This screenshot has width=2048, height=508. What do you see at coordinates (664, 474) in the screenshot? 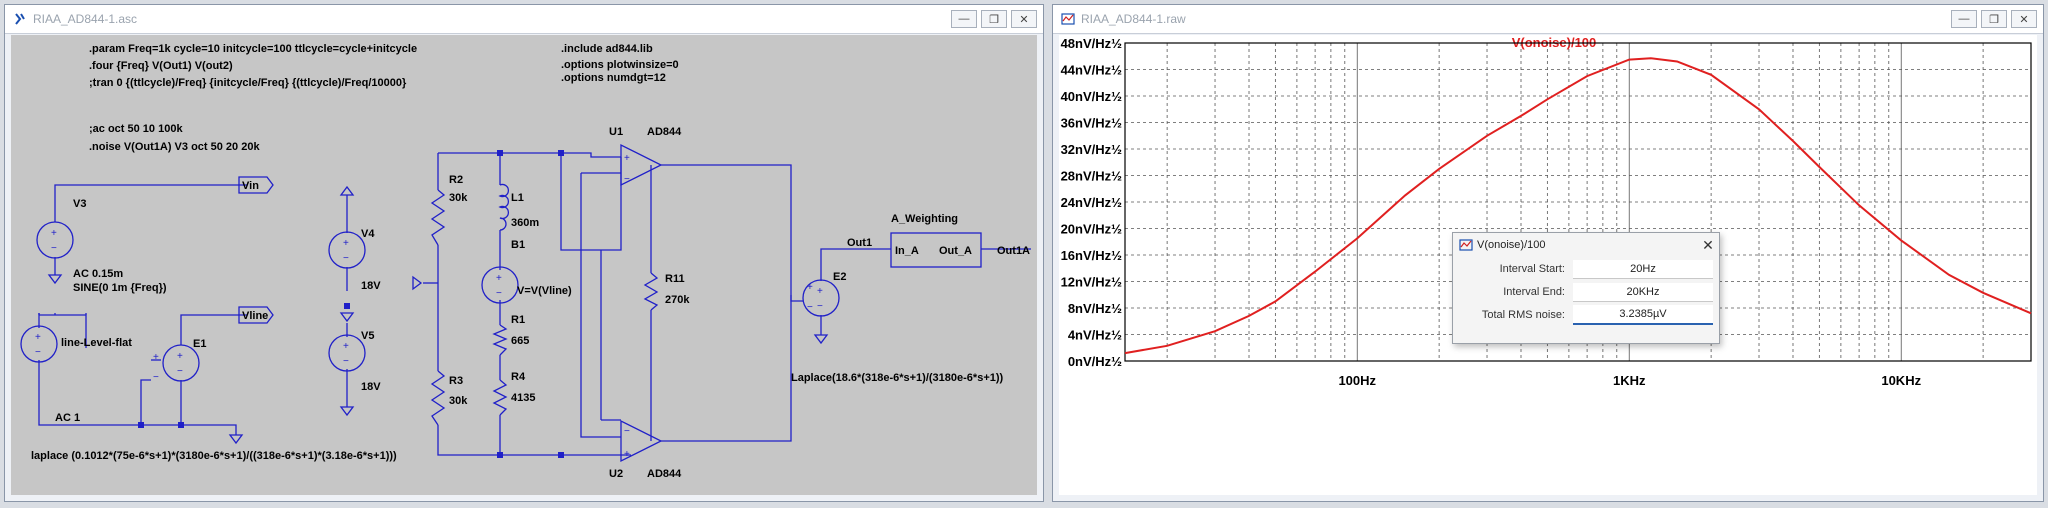
I see `label-u2-model: AD844` at bounding box center [664, 474].